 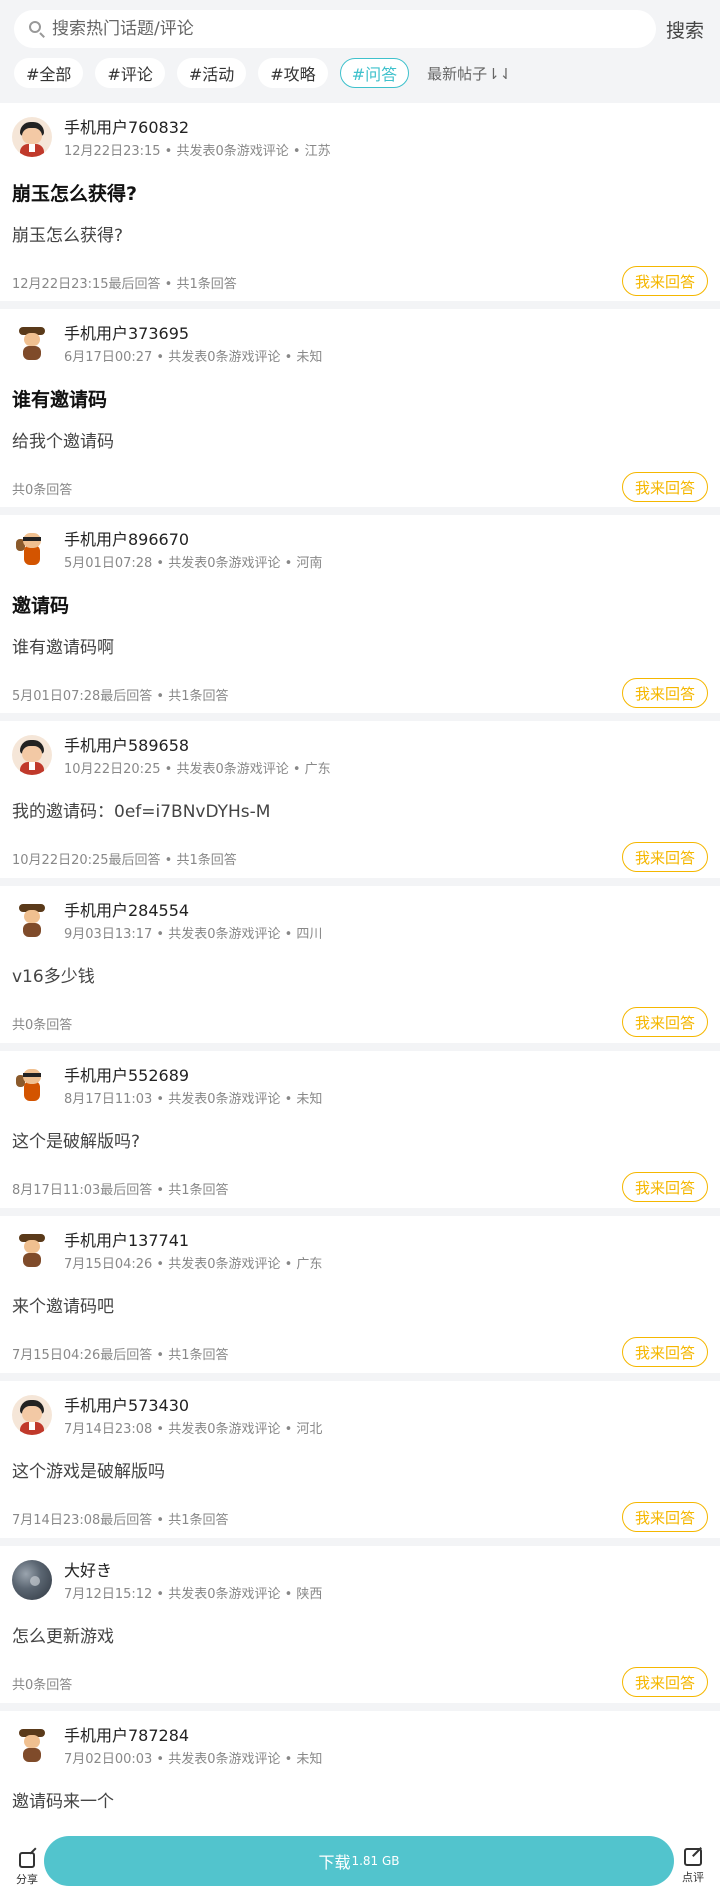 What do you see at coordinates (197, 151) in the screenshot?
I see `post-meta: 12月22日23:15 • 共发表0条游戏评论 • 江苏` at bounding box center [197, 151].